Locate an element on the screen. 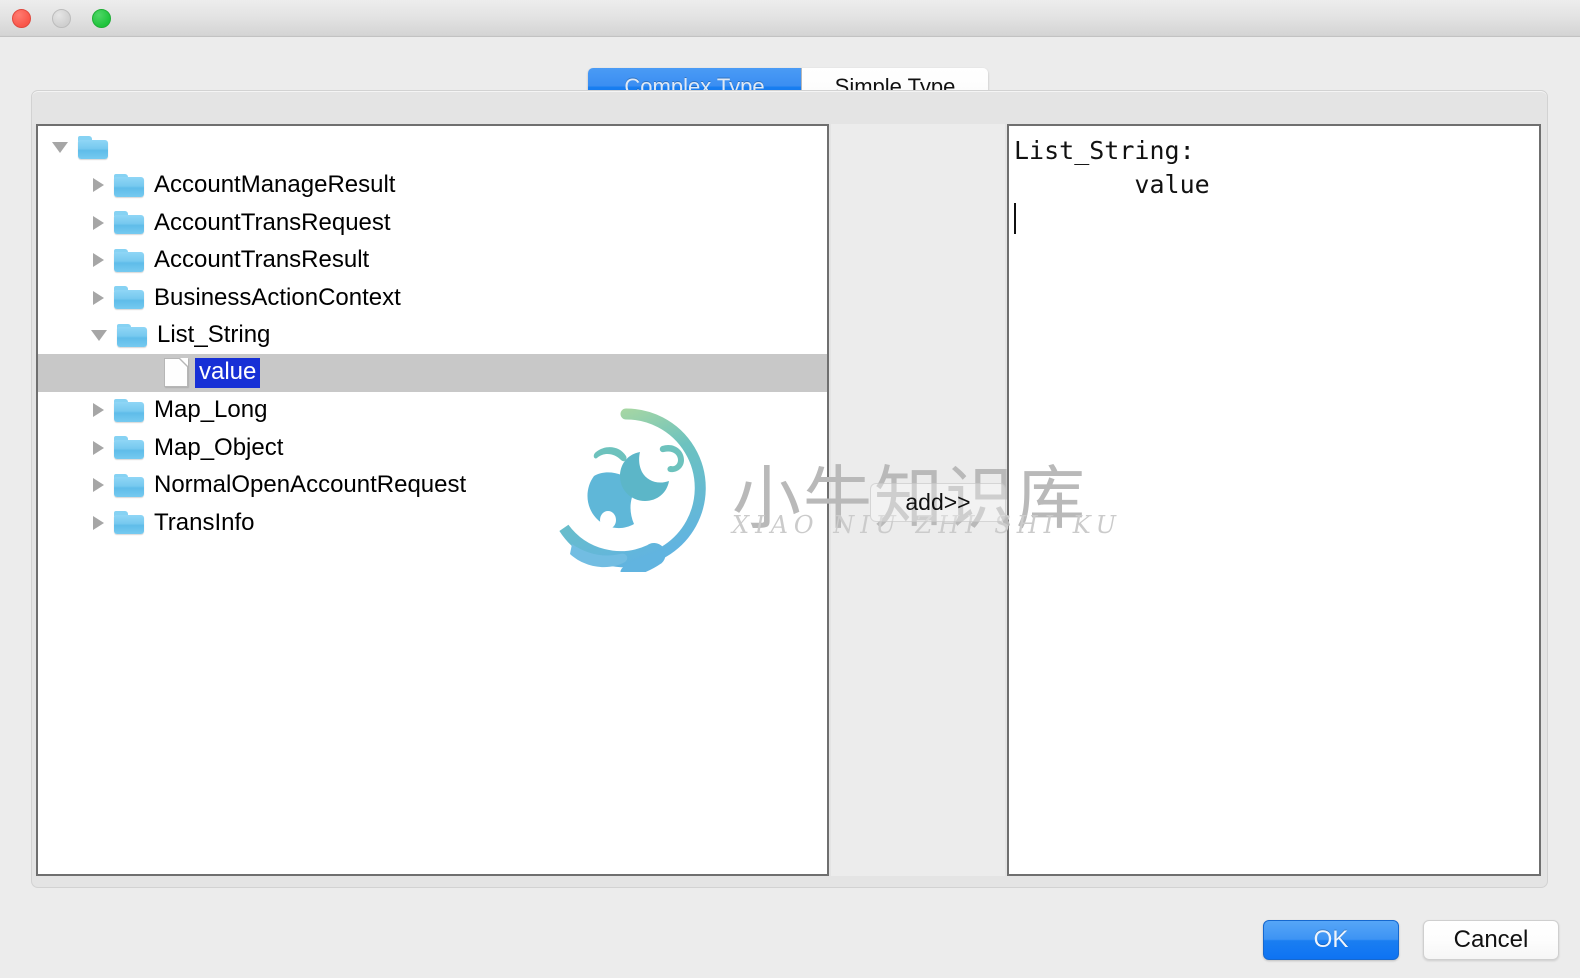  editor-content: List_String: value is located at coordinates (1274, 181).